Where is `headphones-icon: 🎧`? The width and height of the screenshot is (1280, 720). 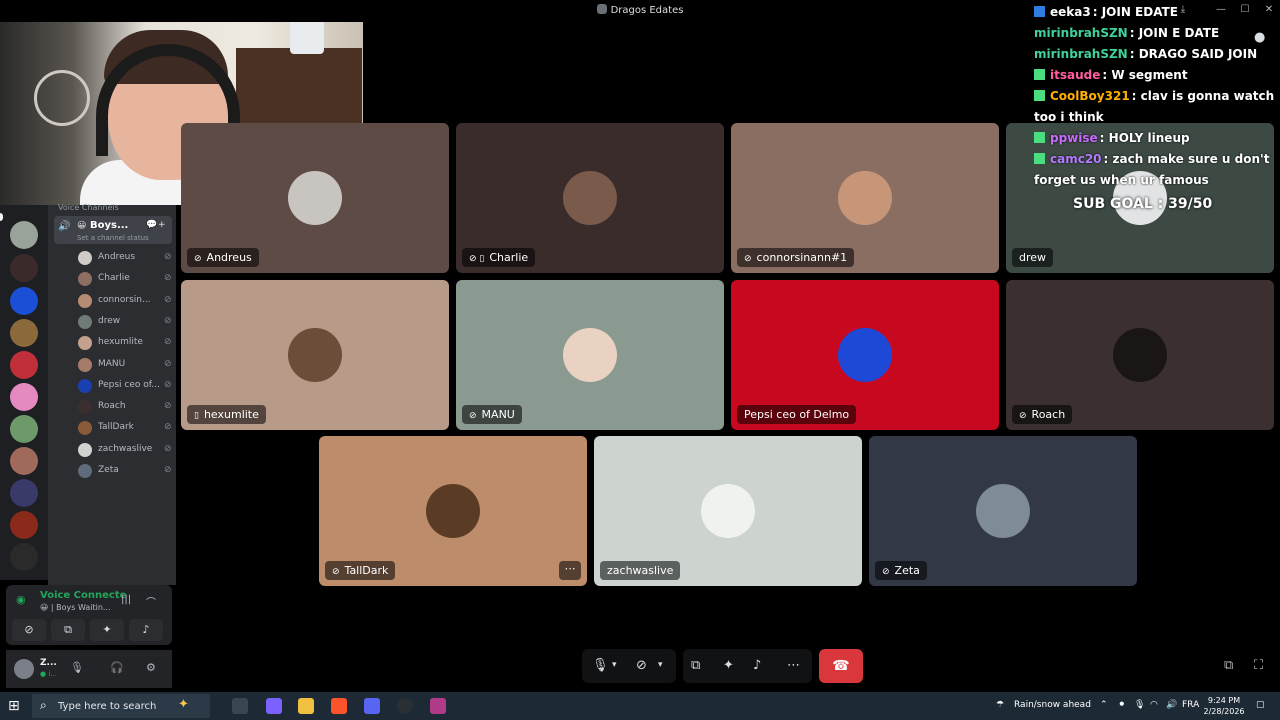
headphones-icon: 🎧 is located at coordinates (117, 667).